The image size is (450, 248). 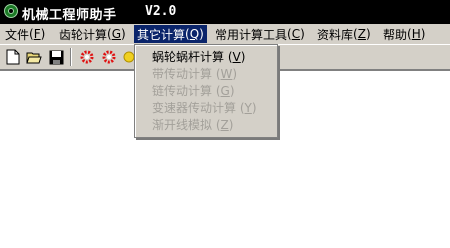 I want to click on new-file-icon, so click(x=13, y=57).